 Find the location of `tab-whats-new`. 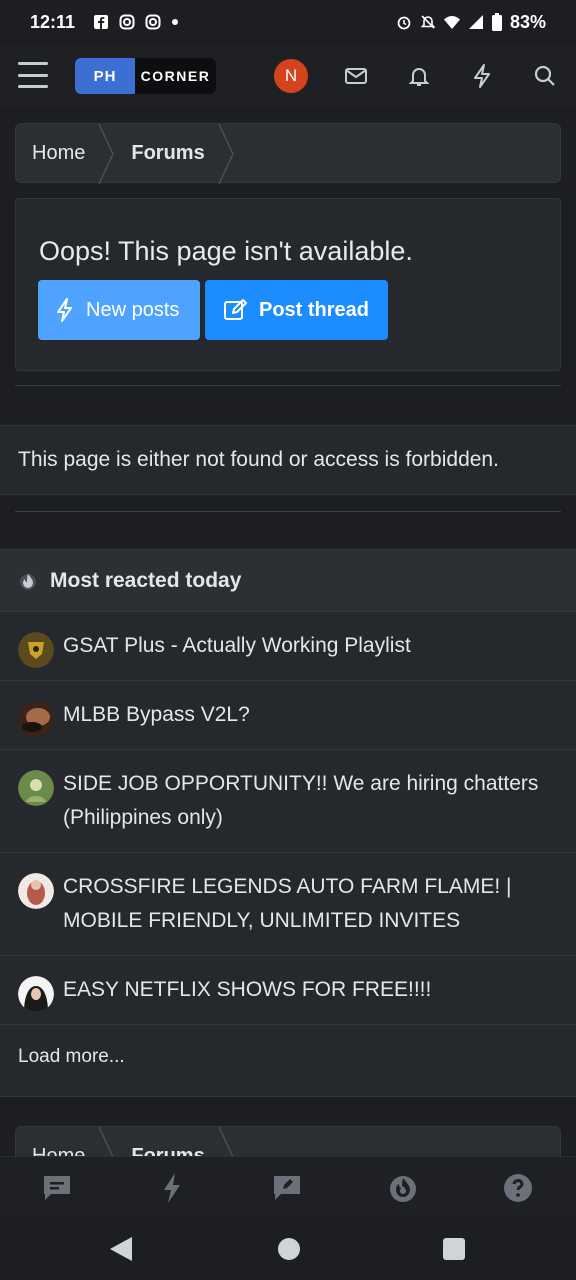

tab-whats-new is located at coordinates (172, 1188).